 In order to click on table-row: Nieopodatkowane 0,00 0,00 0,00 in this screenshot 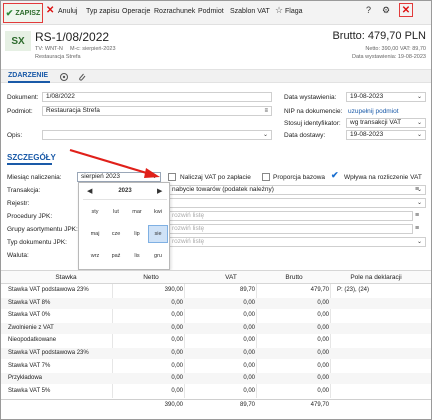, I will do `click(216, 340)`.